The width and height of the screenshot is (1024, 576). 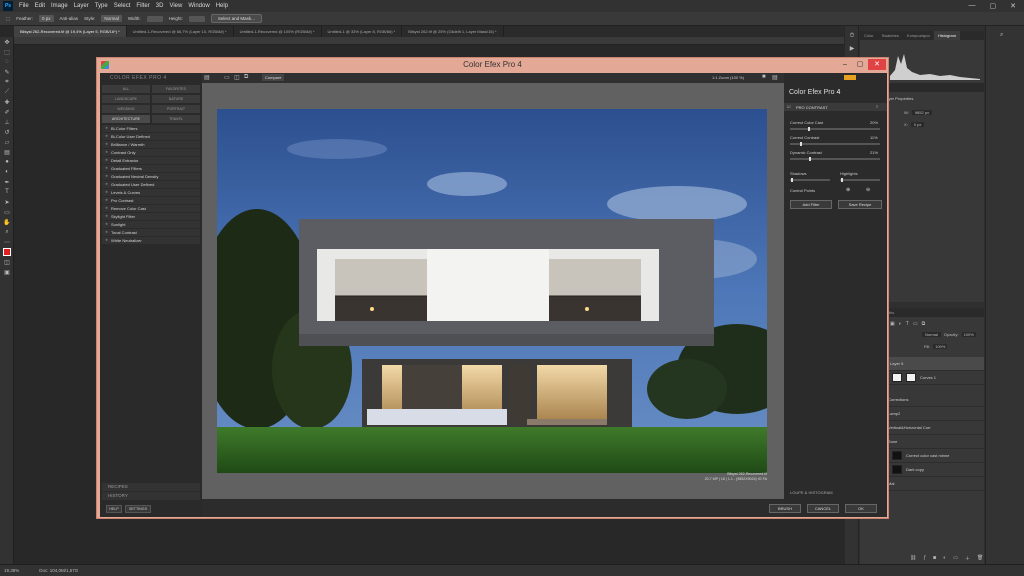 What do you see at coordinates (81, 6) in the screenshot?
I see `menu-layer: Layer` at bounding box center [81, 6].